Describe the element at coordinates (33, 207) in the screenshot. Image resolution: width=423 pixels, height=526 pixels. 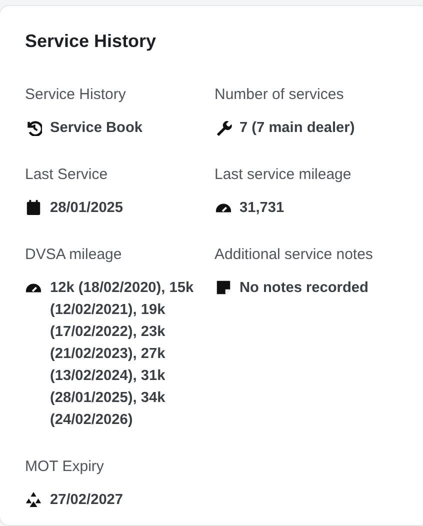
I see `calendar-icon` at that location.